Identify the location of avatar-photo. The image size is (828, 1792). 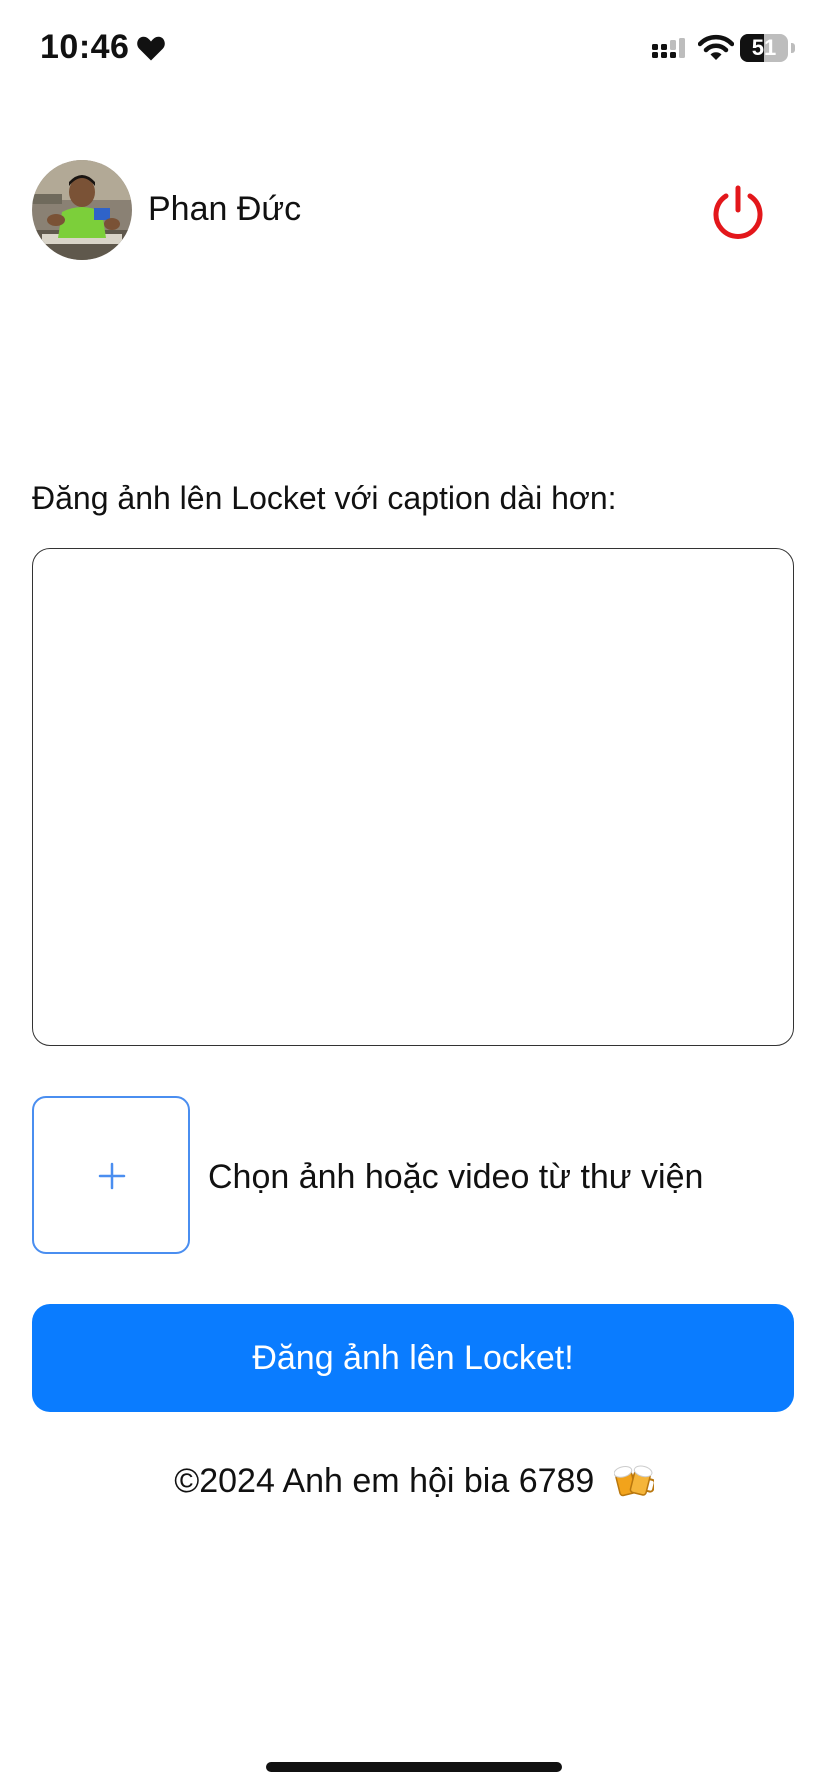
(82, 210).